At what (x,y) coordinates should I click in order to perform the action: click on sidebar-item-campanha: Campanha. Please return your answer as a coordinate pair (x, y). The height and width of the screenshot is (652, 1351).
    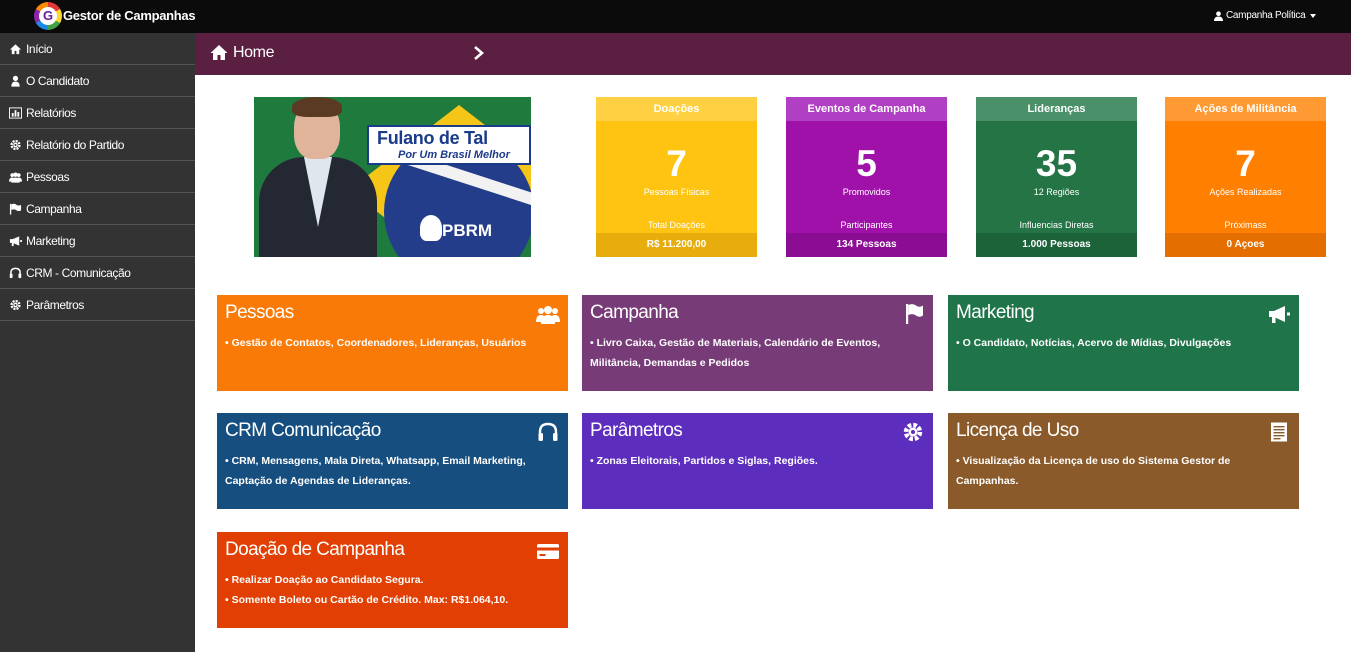
    Looking at the image, I should click on (97, 209).